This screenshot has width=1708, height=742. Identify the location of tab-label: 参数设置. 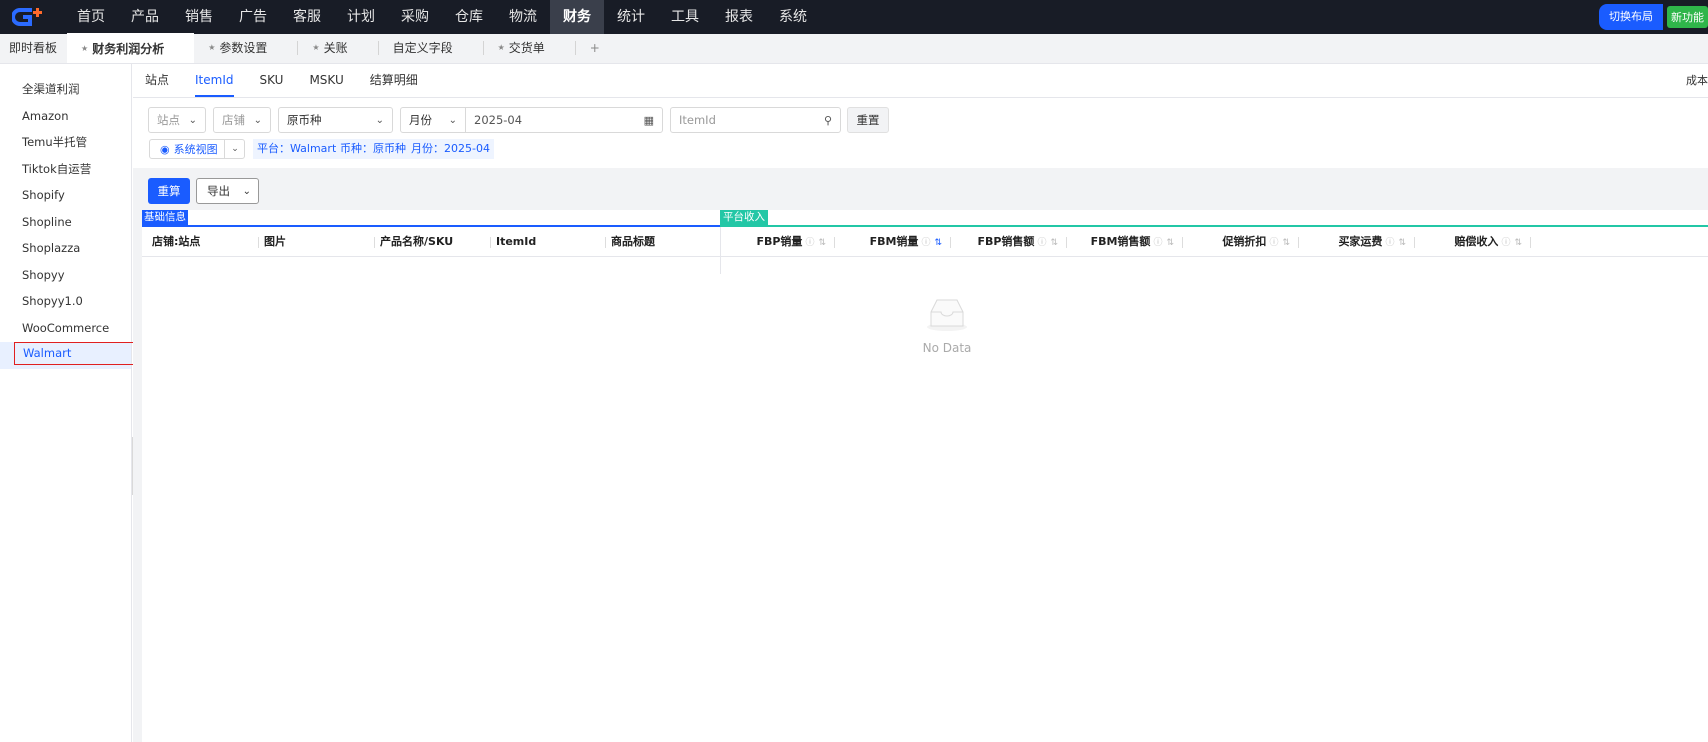
(243, 48).